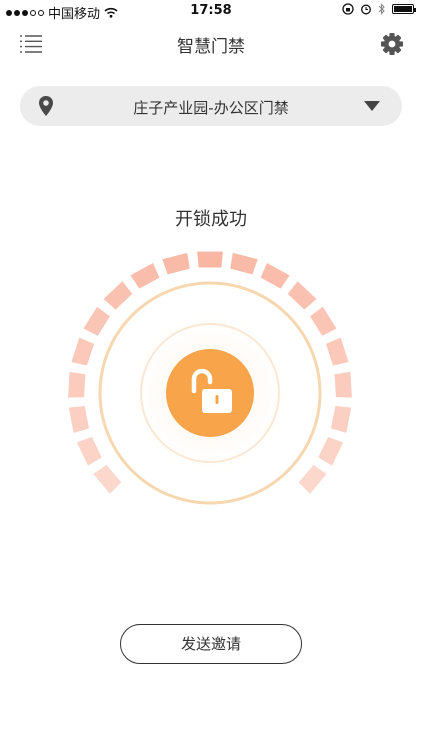 This screenshot has width=422, height=750. I want to click on battery-icon, so click(404, 9).